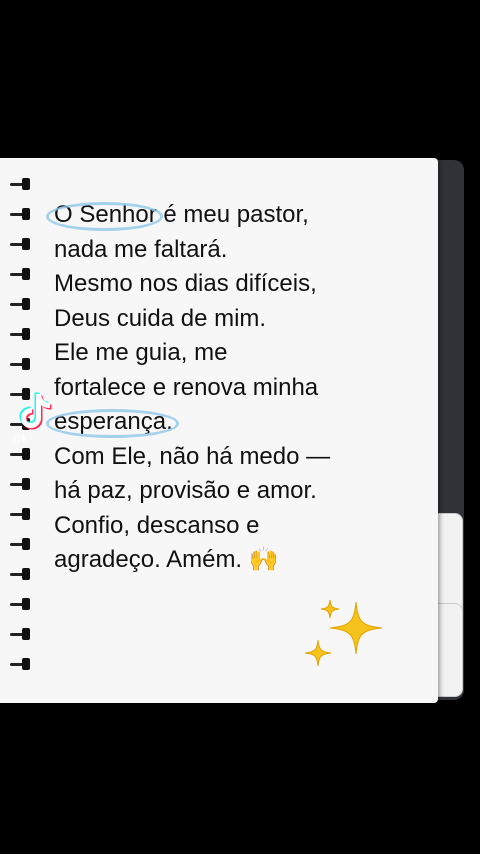  What do you see at coordinates (186, 387) in the screenshot?
I see `text-line: fortalece e renova minha` at bounding box center [186, 387].